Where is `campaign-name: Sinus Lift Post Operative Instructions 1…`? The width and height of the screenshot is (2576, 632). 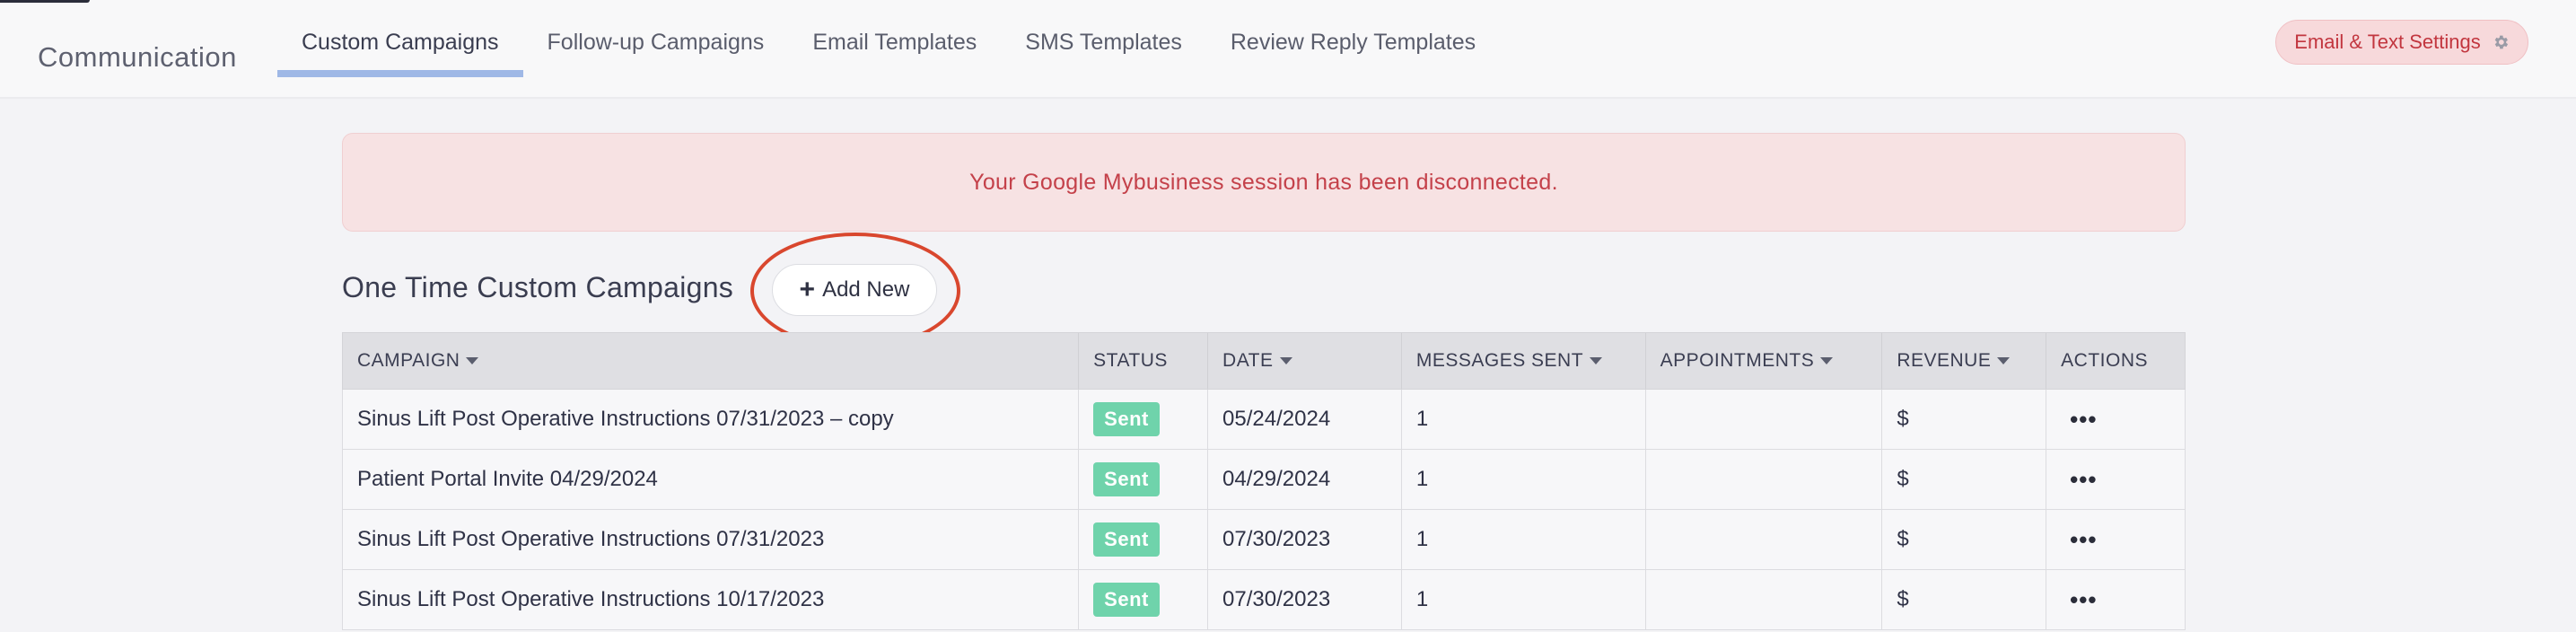 campaign-name: Sinus Lift Post Operative Instructions 1… is located at coordinates (711, 599).